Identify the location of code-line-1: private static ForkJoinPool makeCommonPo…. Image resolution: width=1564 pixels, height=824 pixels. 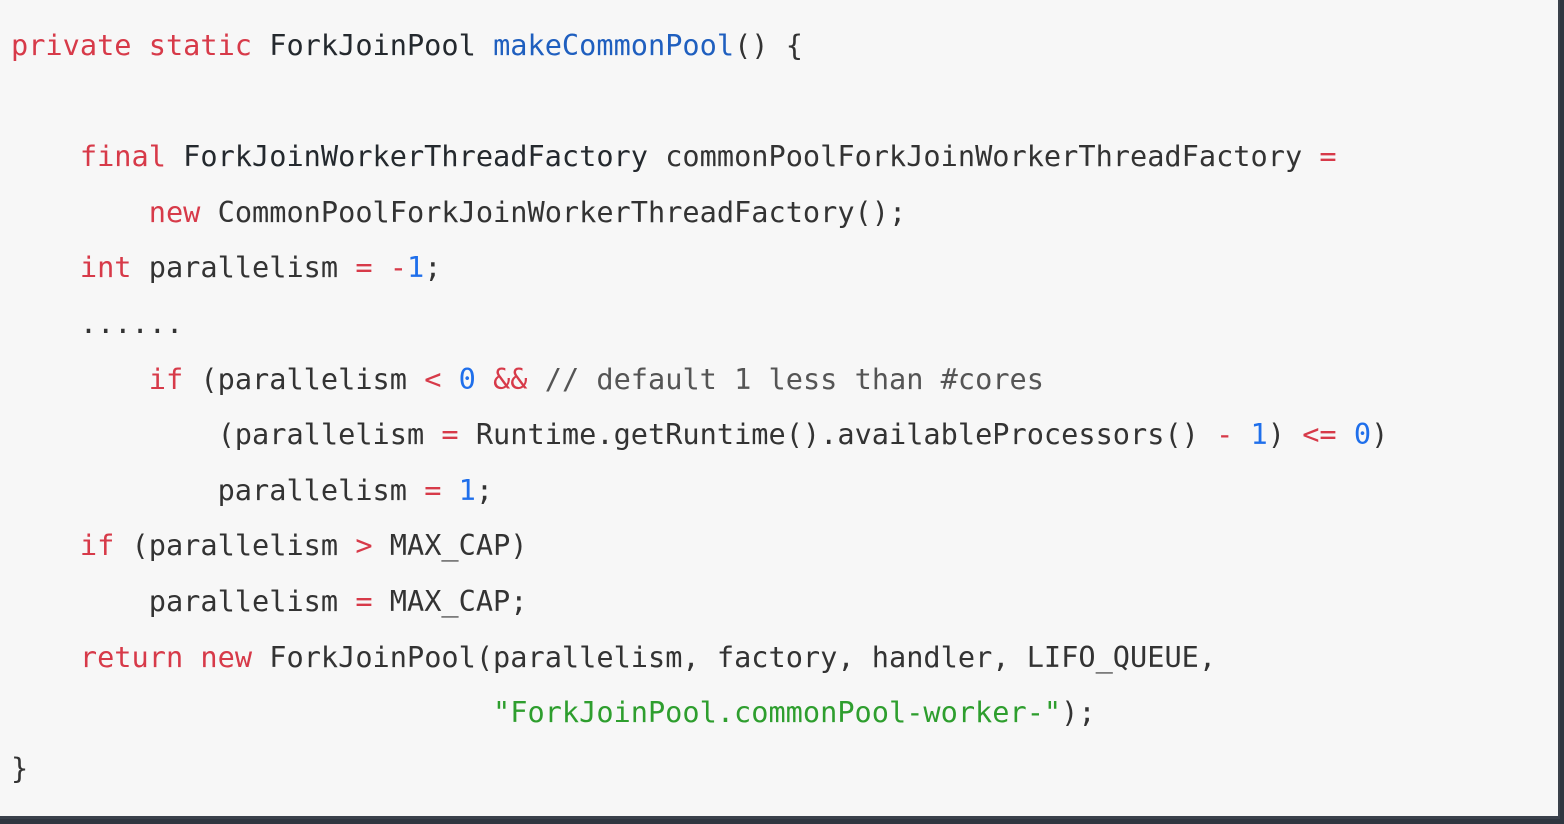
(699, 46).